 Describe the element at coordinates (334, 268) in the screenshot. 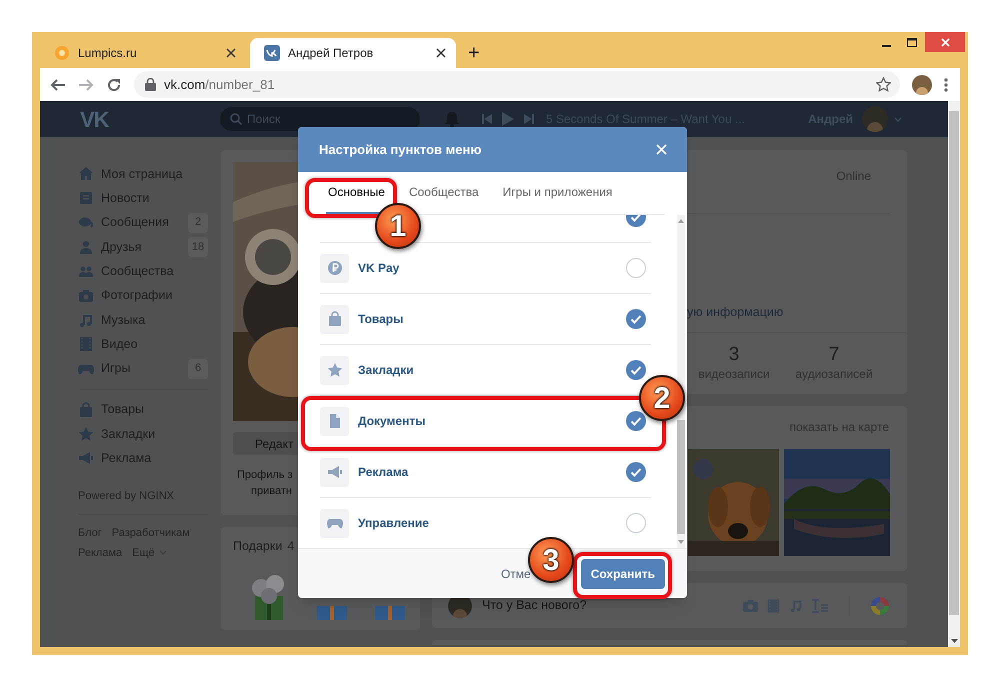

I see `ruble-coin-icon` at that location.